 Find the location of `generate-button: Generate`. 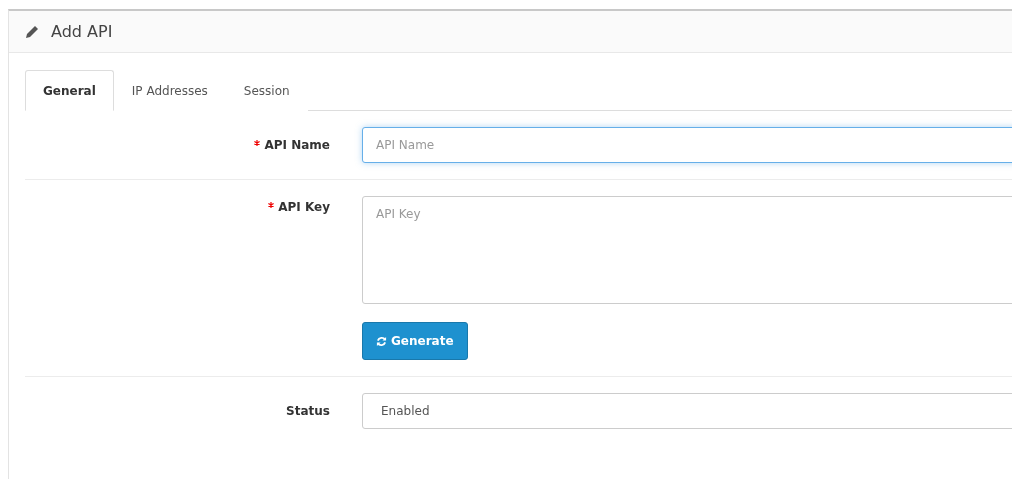

generate-button: Generate is located at coordinates (415, 341).